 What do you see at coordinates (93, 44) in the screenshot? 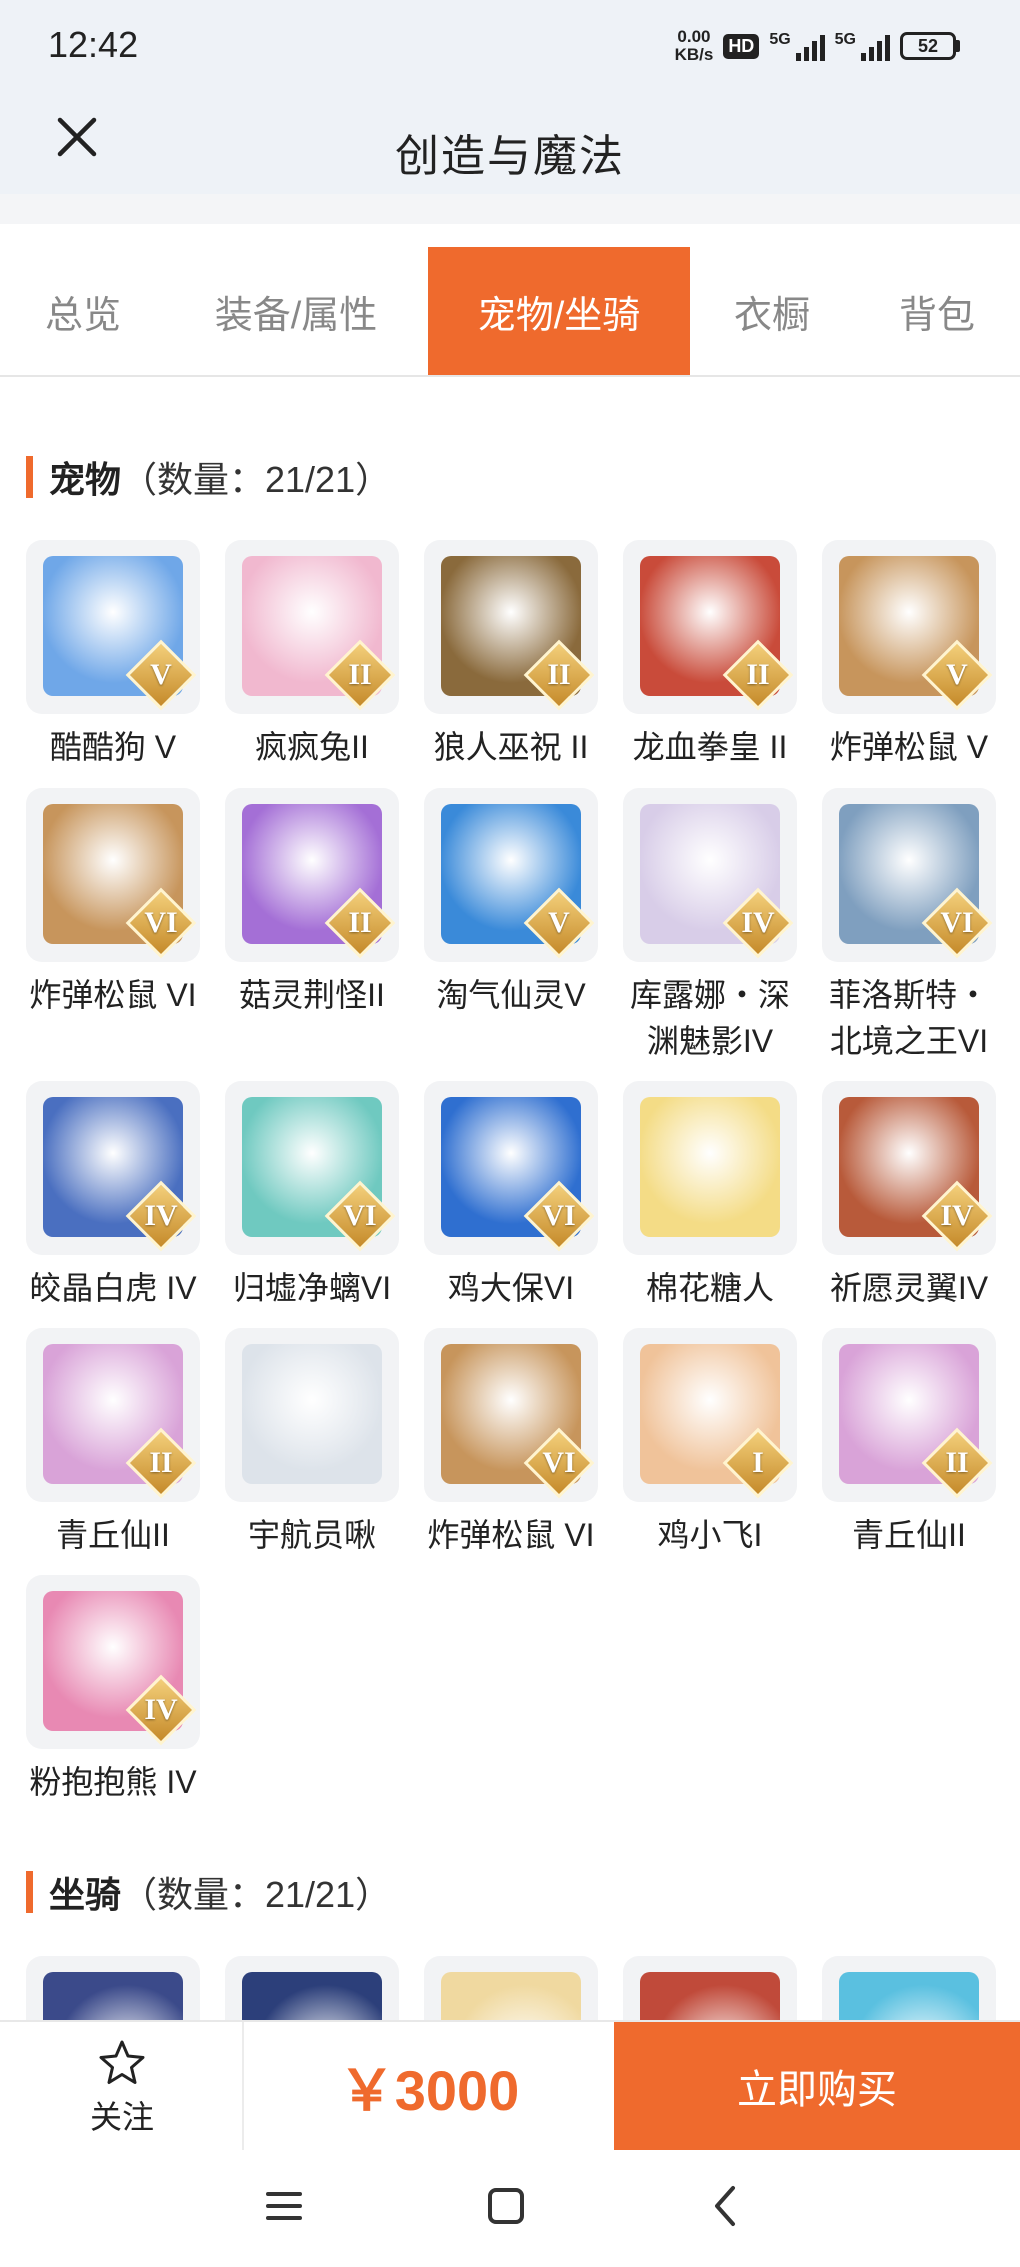
I see `status-time: 12:42` at bounding box center [93, 44].